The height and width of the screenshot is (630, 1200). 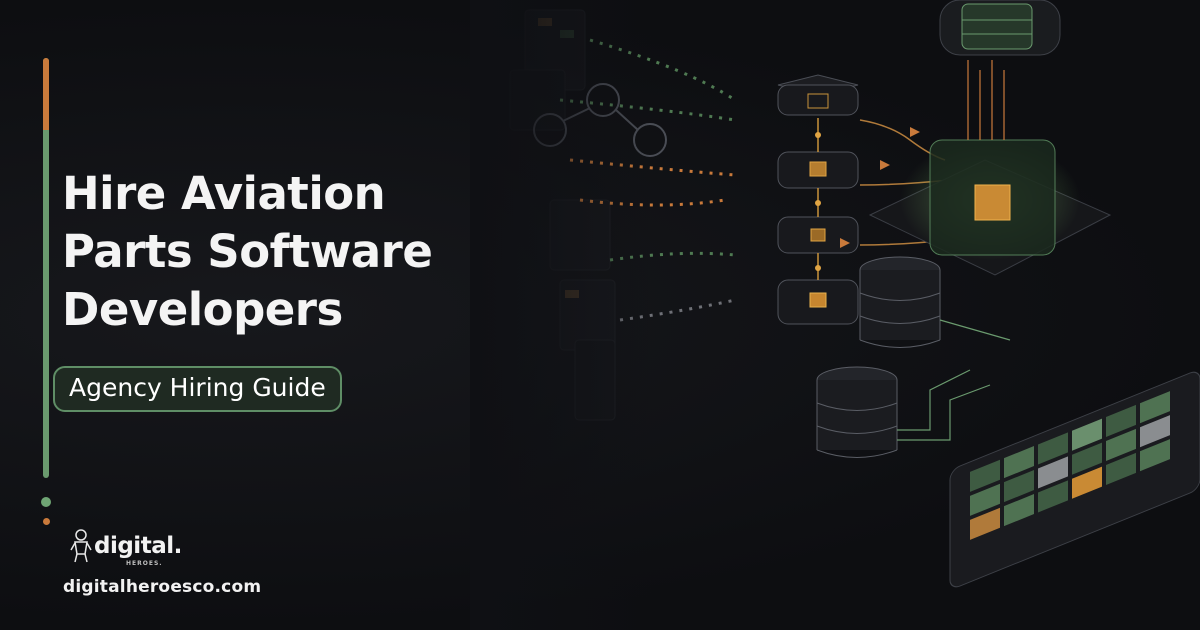 I want to click on website-url: digitalheroesco.com, so click(x=162, y=587).